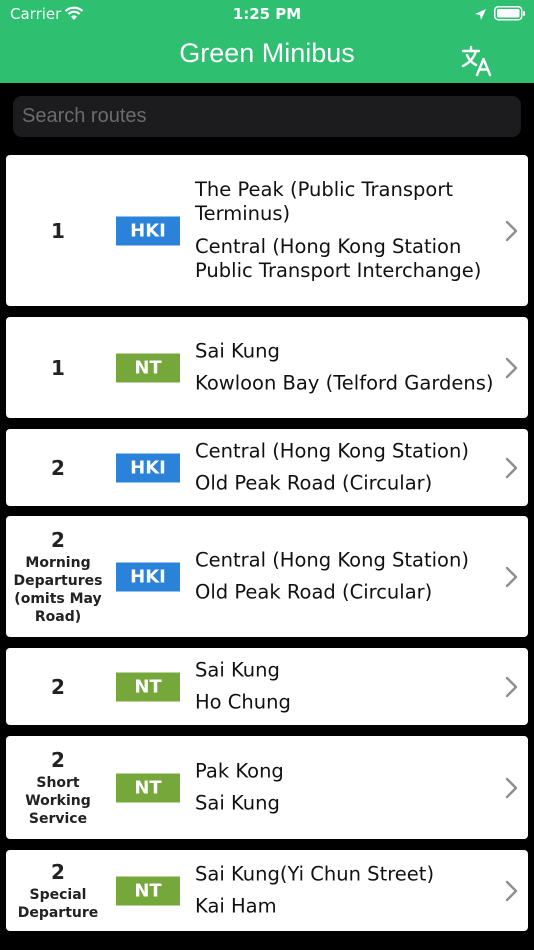 The image size is (534, 950). Describe the element at coordinates (243, 702) in the screenshot. I see `route-destination: Ho Chung` at that location.